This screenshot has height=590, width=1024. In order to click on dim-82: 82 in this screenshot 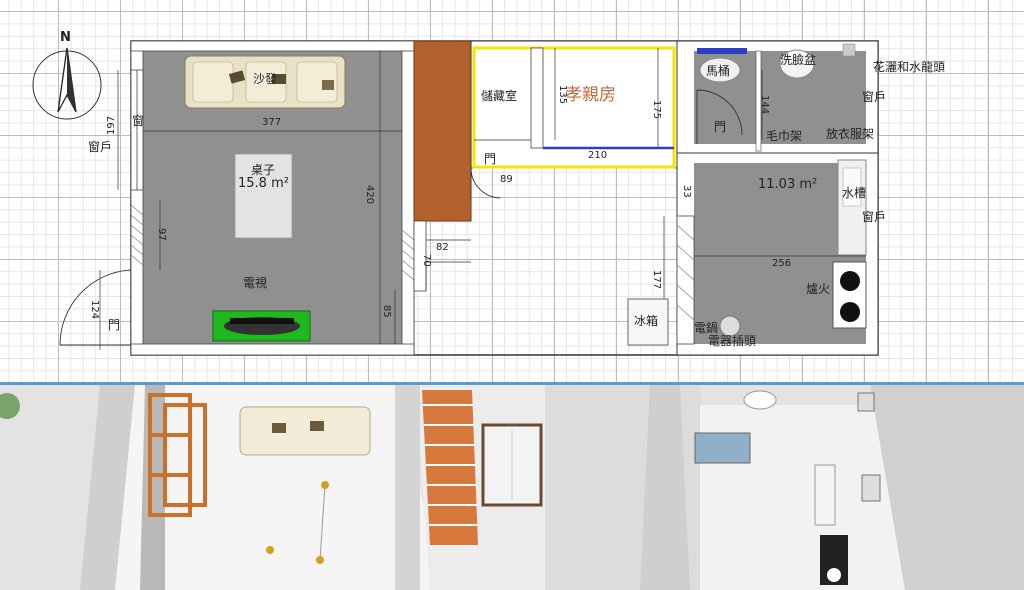, I will do `click(442, 247)`.